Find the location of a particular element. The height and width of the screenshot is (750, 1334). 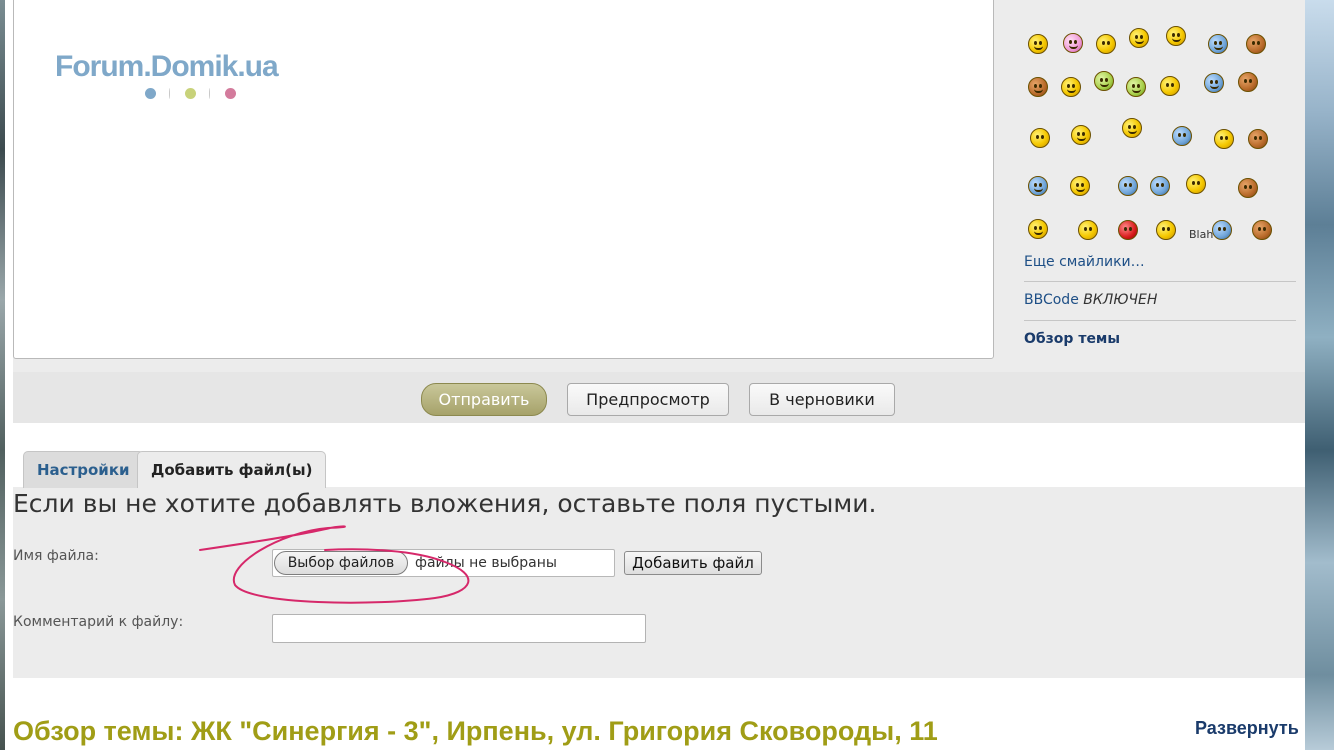

thumbs-up-icon is located at coordinates (1256, 44).